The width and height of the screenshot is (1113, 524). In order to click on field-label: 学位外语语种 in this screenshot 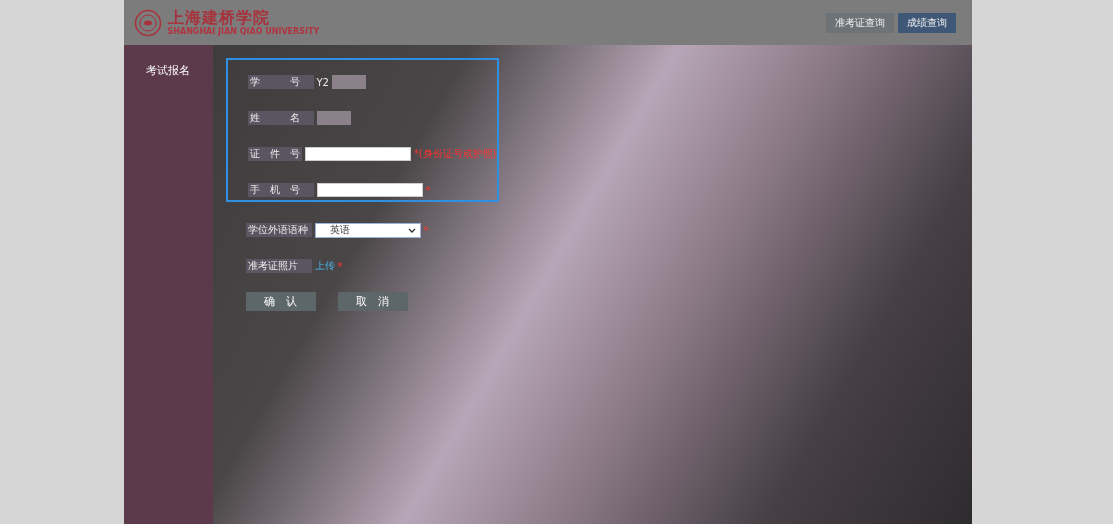, I will do `click(278, 230)`.